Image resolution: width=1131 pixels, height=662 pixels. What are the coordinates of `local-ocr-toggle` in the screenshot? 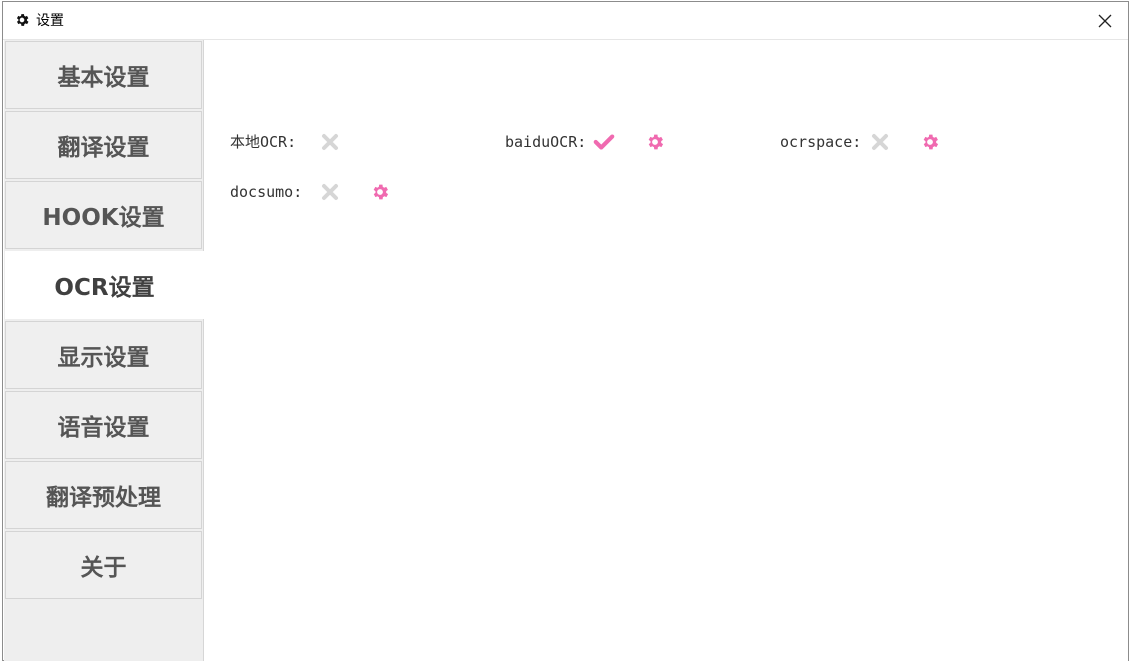 It's located at (330, 142).